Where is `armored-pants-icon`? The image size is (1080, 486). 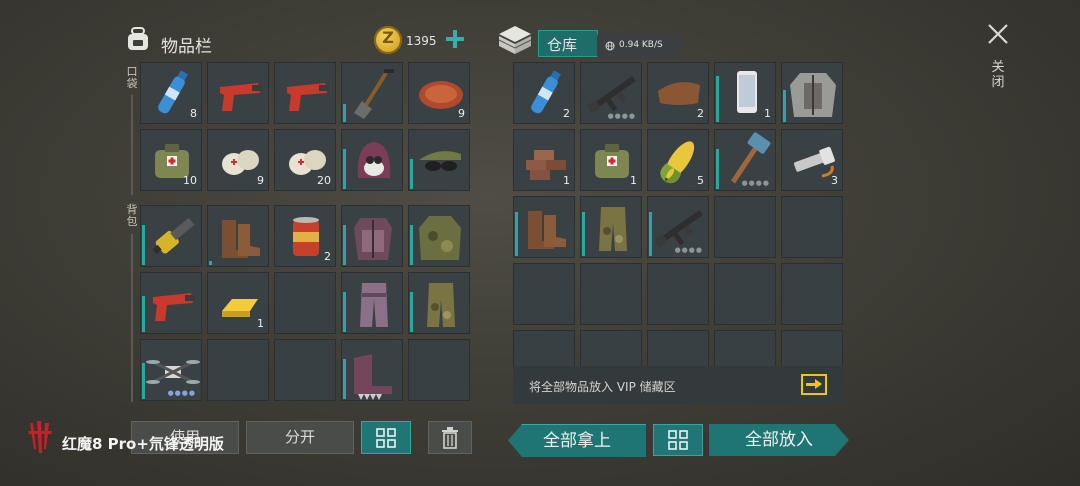 armored-pants-icon is located at coordinates (374, 305).